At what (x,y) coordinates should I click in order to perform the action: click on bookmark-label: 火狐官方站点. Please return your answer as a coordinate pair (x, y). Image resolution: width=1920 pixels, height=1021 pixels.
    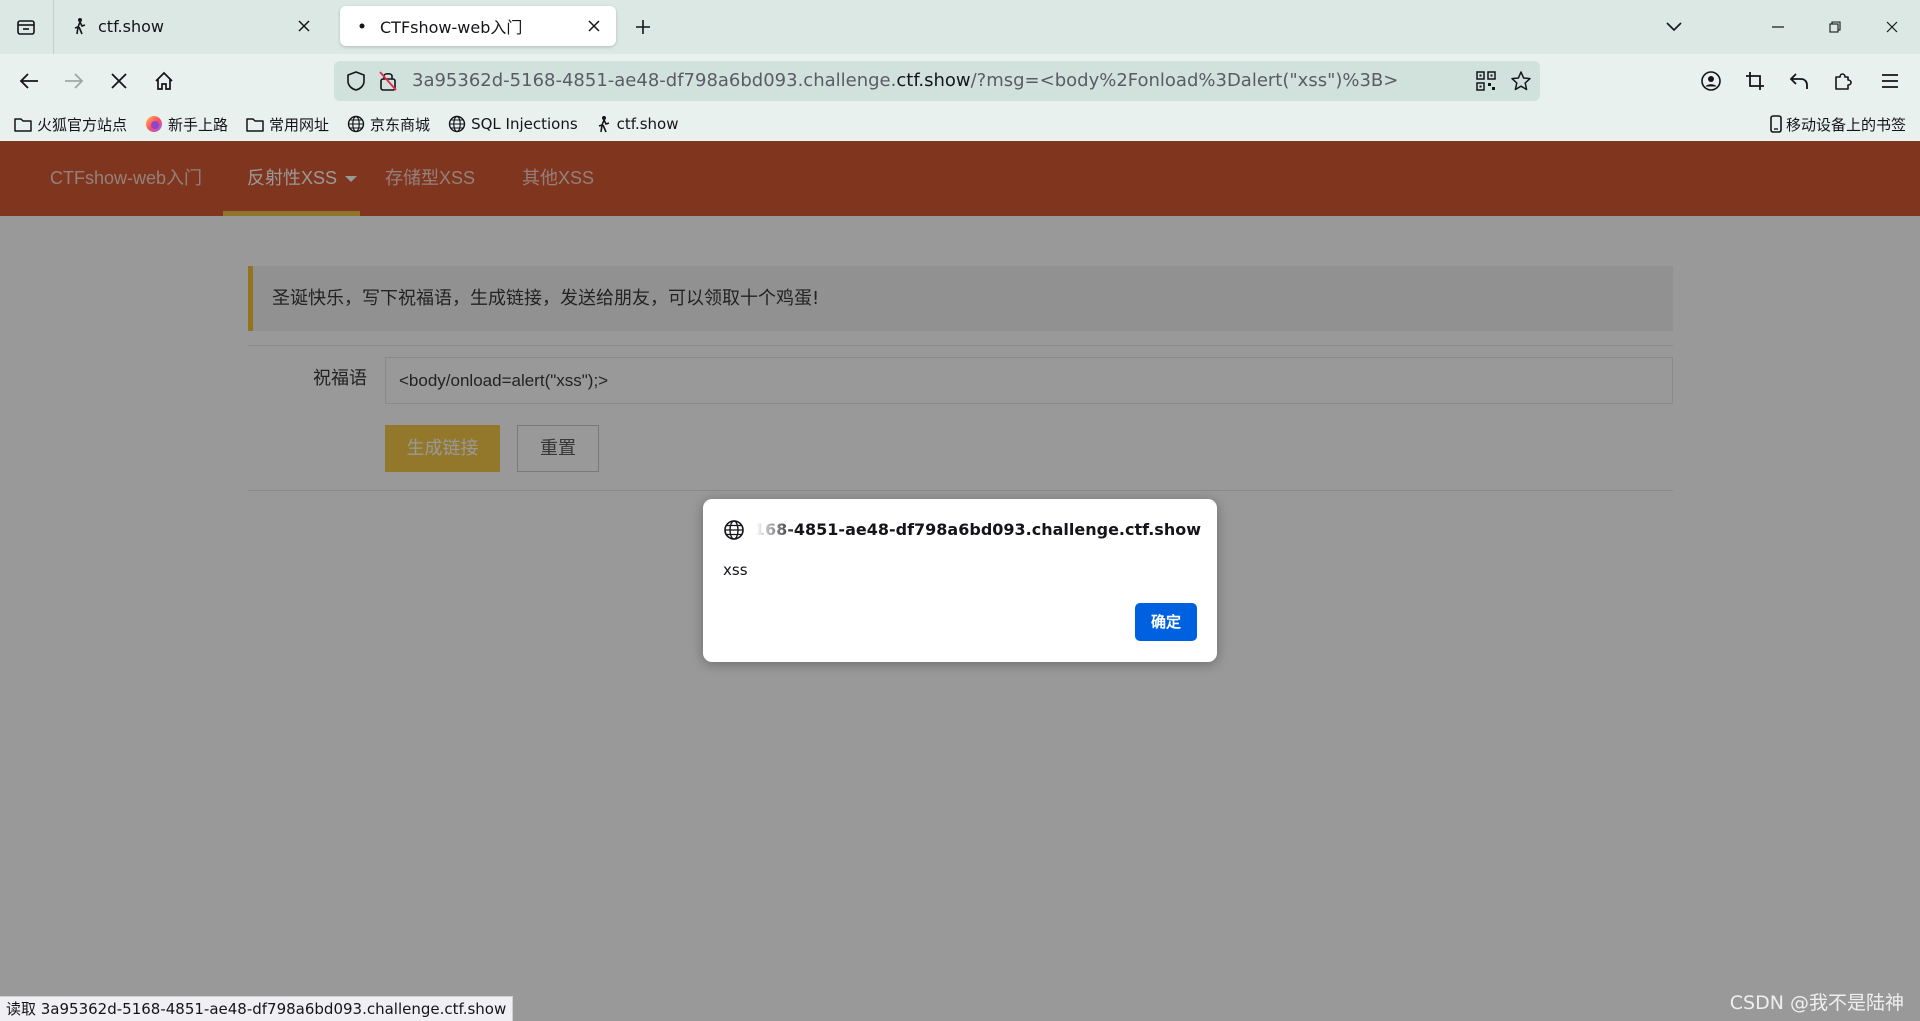
    Looking at the image, I should click on (82, 124).